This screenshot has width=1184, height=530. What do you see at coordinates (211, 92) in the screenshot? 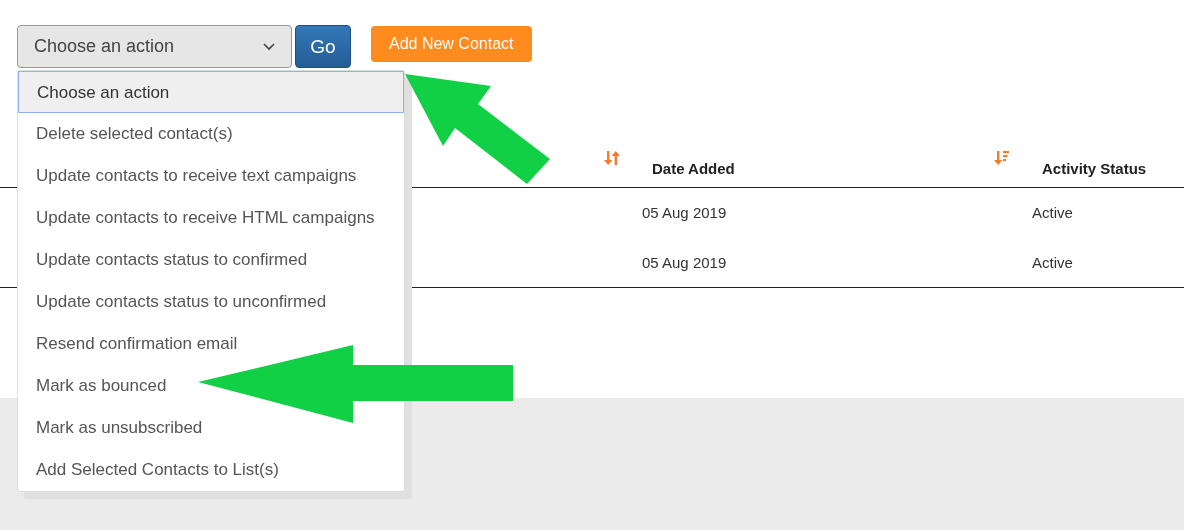
I see `menu-item: Choose an action` at bounding box center [211, 92].